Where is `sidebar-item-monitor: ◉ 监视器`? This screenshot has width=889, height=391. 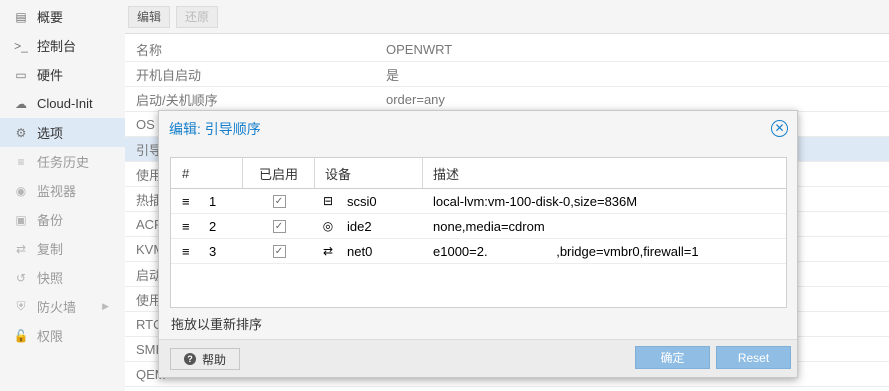 sidebar-item-monitor: ◉ 监视器 is located at coordinates (62, 190).